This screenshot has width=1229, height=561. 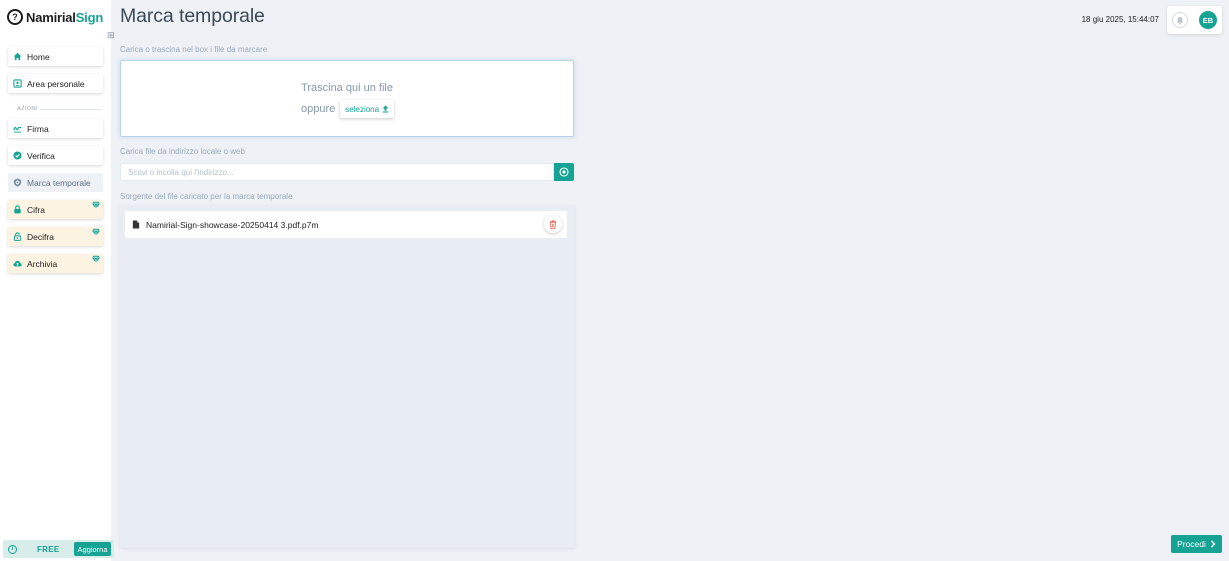 What do you see at coordinates (1194, 20) in the screenshot?
I see `user-area: EB` at bounding box center [1194, 20].